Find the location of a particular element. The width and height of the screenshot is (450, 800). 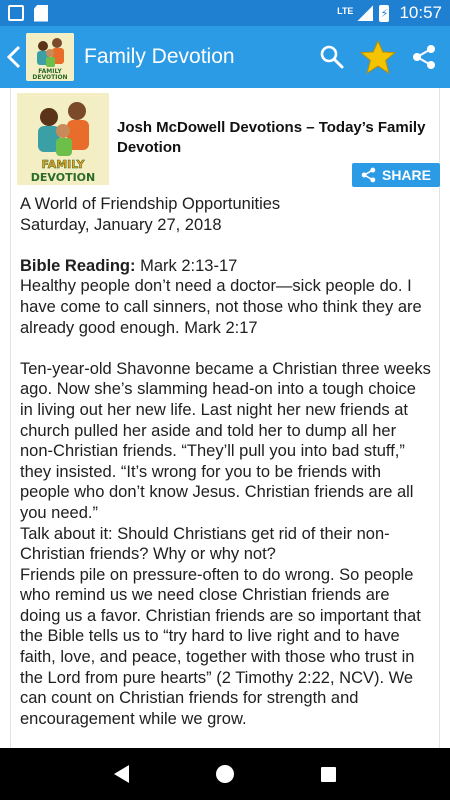

favorite-button is located at coordinates (378, 57).